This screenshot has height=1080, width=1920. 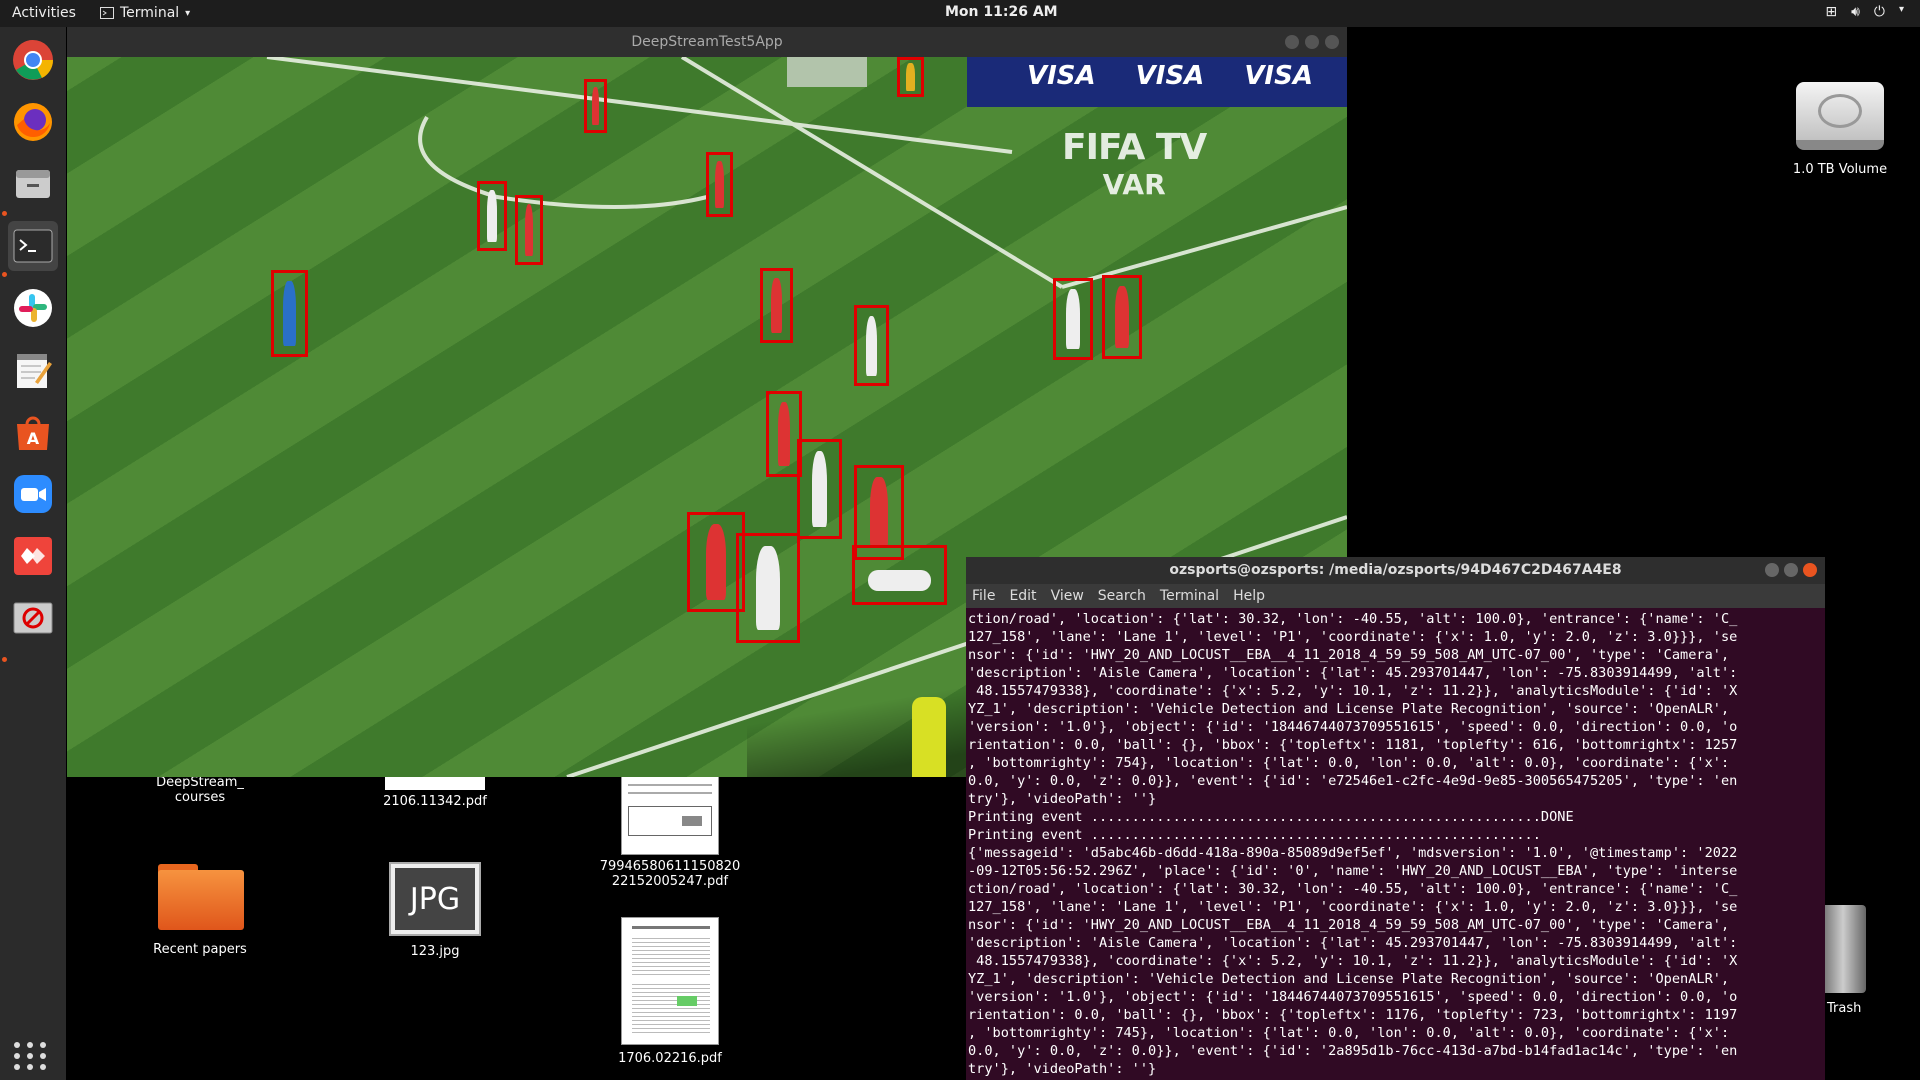 What do you see at coordinates (107, 13) in the screenshot?
I see `terminal-small-icon` at bounding box center [107, 13].